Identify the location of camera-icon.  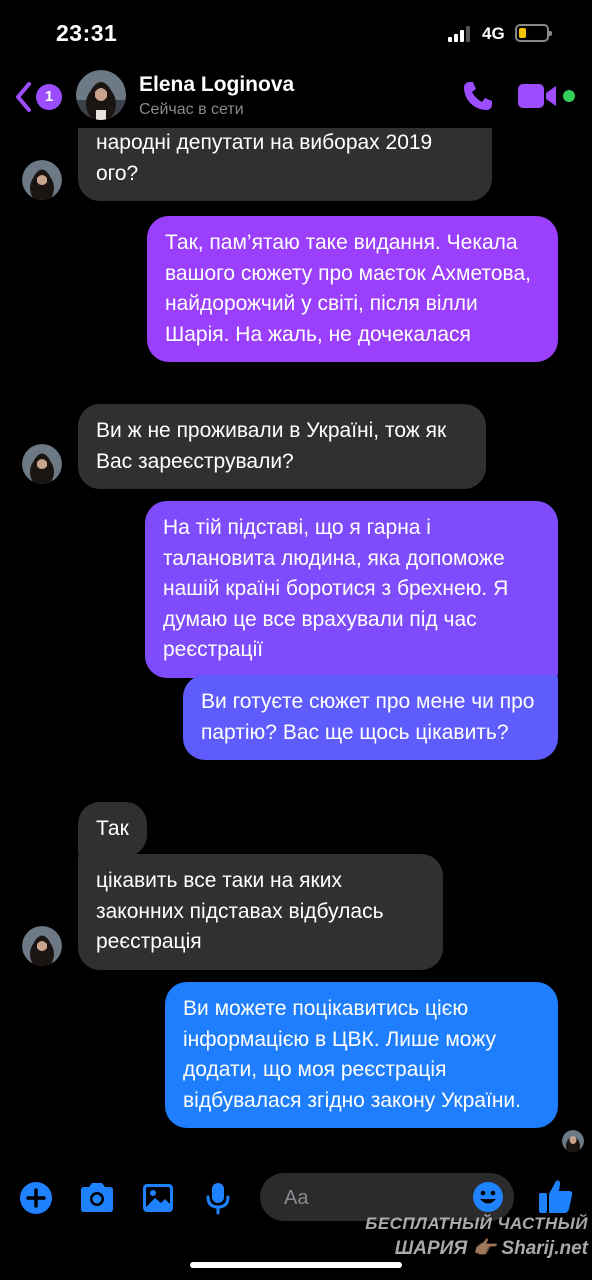
(97, 1197).